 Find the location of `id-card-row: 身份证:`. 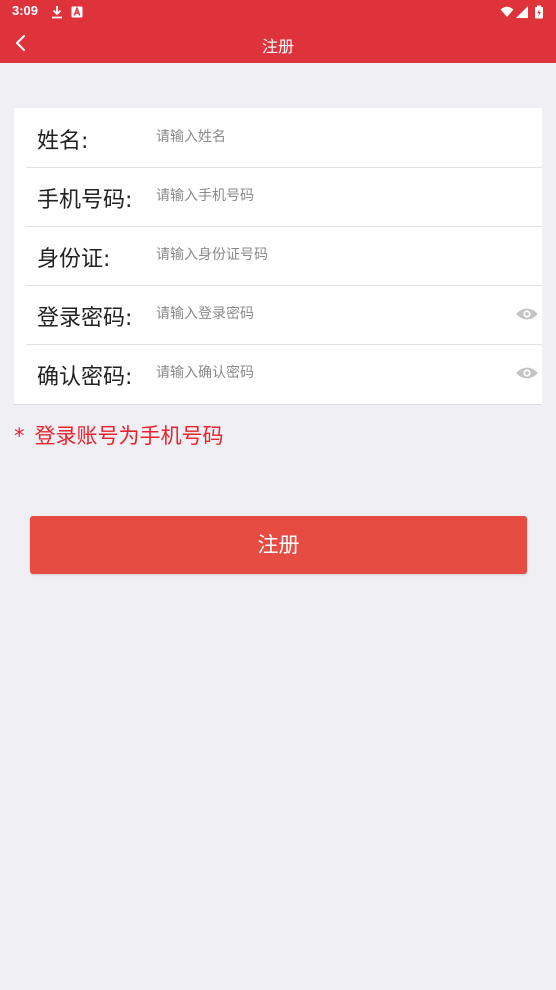

id-card-row: 身份证: is located at coordinates (284, 256).